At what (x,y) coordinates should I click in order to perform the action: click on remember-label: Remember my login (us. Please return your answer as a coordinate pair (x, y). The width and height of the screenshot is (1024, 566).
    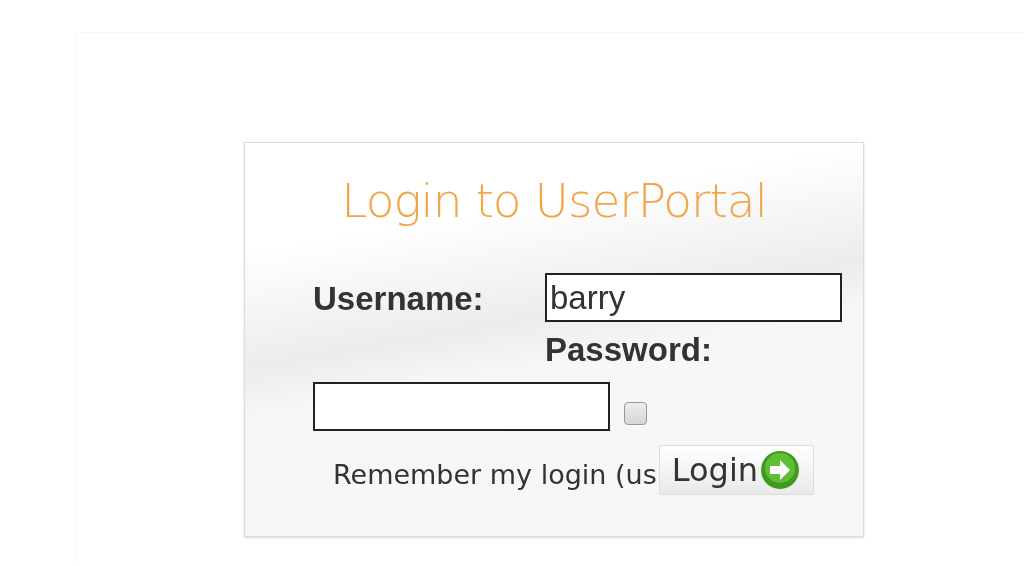
    Looking at the image, I should click on (495, 475).